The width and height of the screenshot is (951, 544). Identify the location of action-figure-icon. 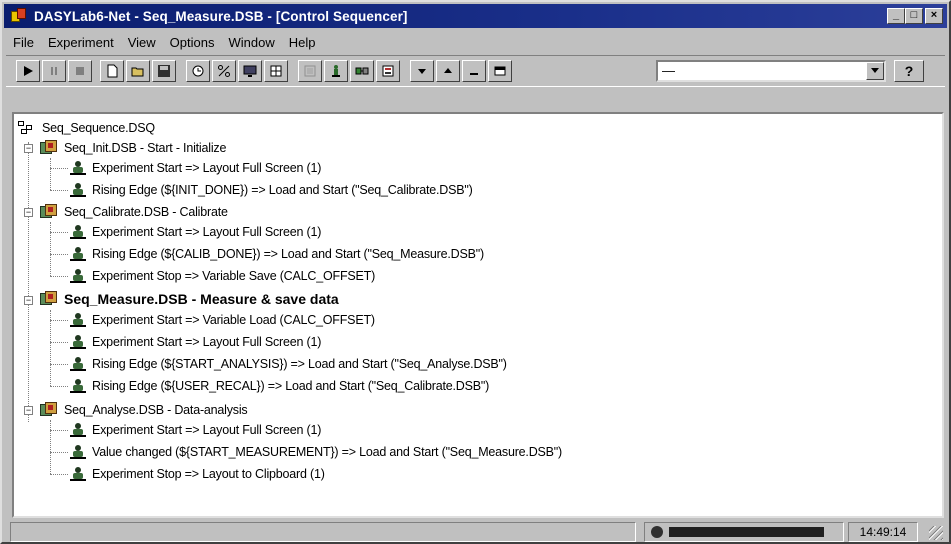
(336, 71).